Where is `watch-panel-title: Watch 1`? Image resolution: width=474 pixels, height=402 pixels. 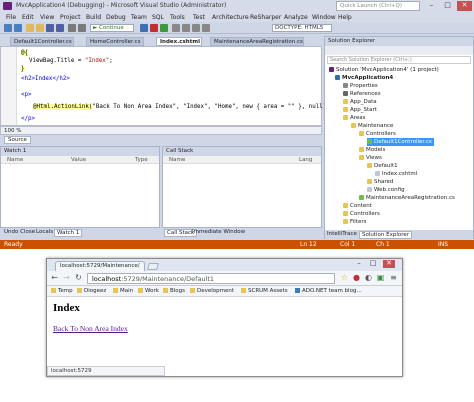 watch-panel-title: Watch 1 is located at coordinates (80, 151).